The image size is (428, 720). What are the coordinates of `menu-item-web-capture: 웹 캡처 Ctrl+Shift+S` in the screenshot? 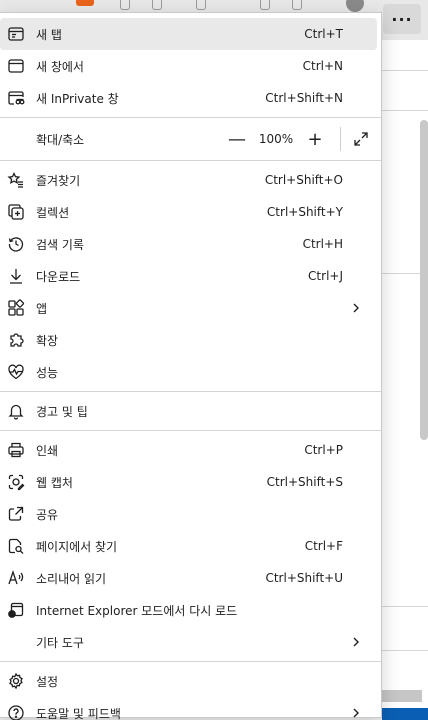 It's located at (188, 482).